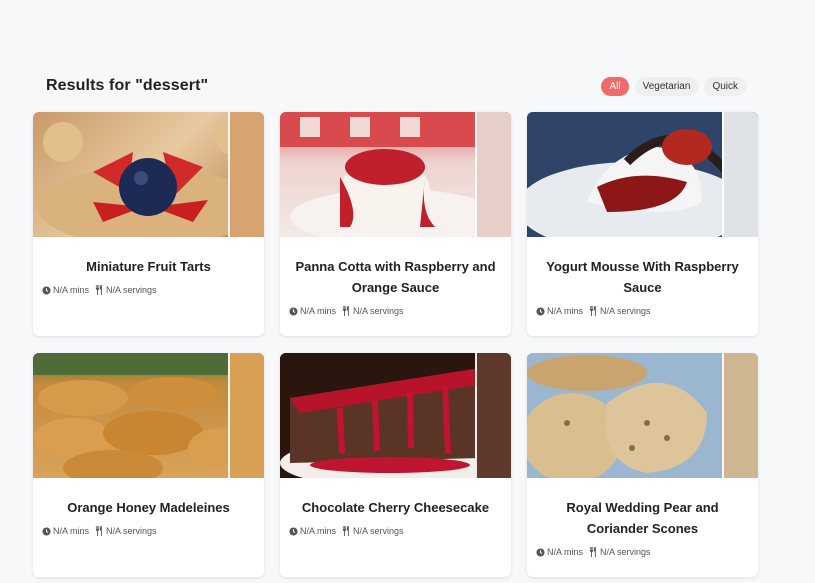 This screenshot has width=815, height=583. What do you see at coordinates (148, 507) in the screenshot?
I see `recipe-title: Orange Honey Madeleines` at bounding box center [148, 507].